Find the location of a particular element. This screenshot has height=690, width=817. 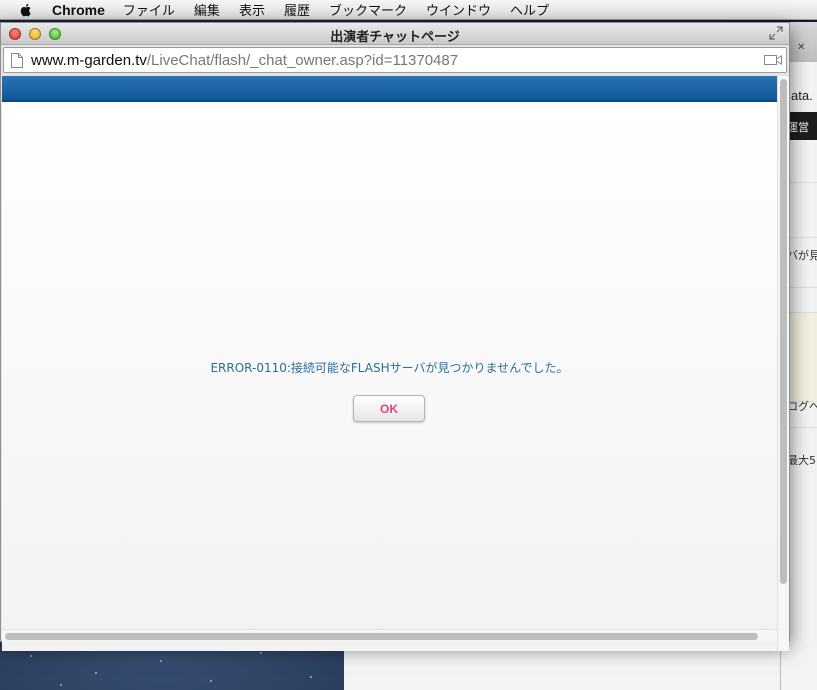

fullscreen-icon is located at coordinates (776, 33).